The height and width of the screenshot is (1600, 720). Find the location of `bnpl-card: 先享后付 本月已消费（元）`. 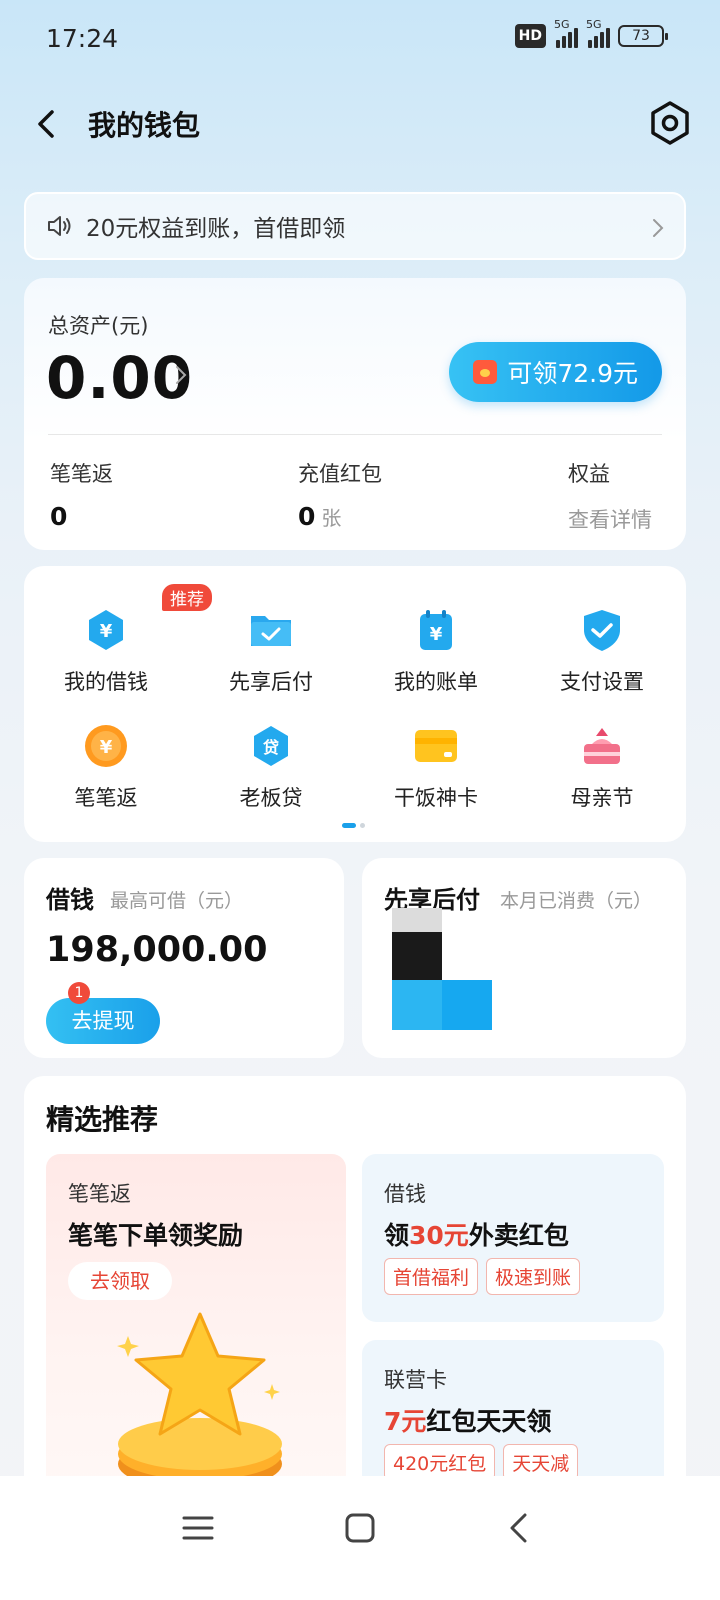

bnpl-card: 先享后付 本月已消费（元） is located at coordinates (524, 958).